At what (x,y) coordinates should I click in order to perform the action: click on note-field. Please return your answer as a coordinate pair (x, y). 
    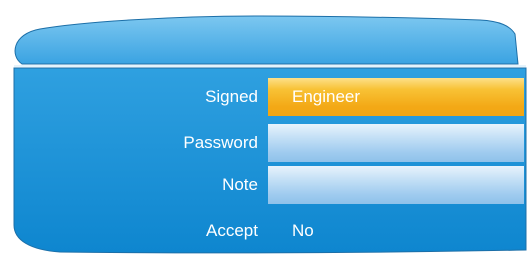
    Looking at the image, I should click on (396, 185).